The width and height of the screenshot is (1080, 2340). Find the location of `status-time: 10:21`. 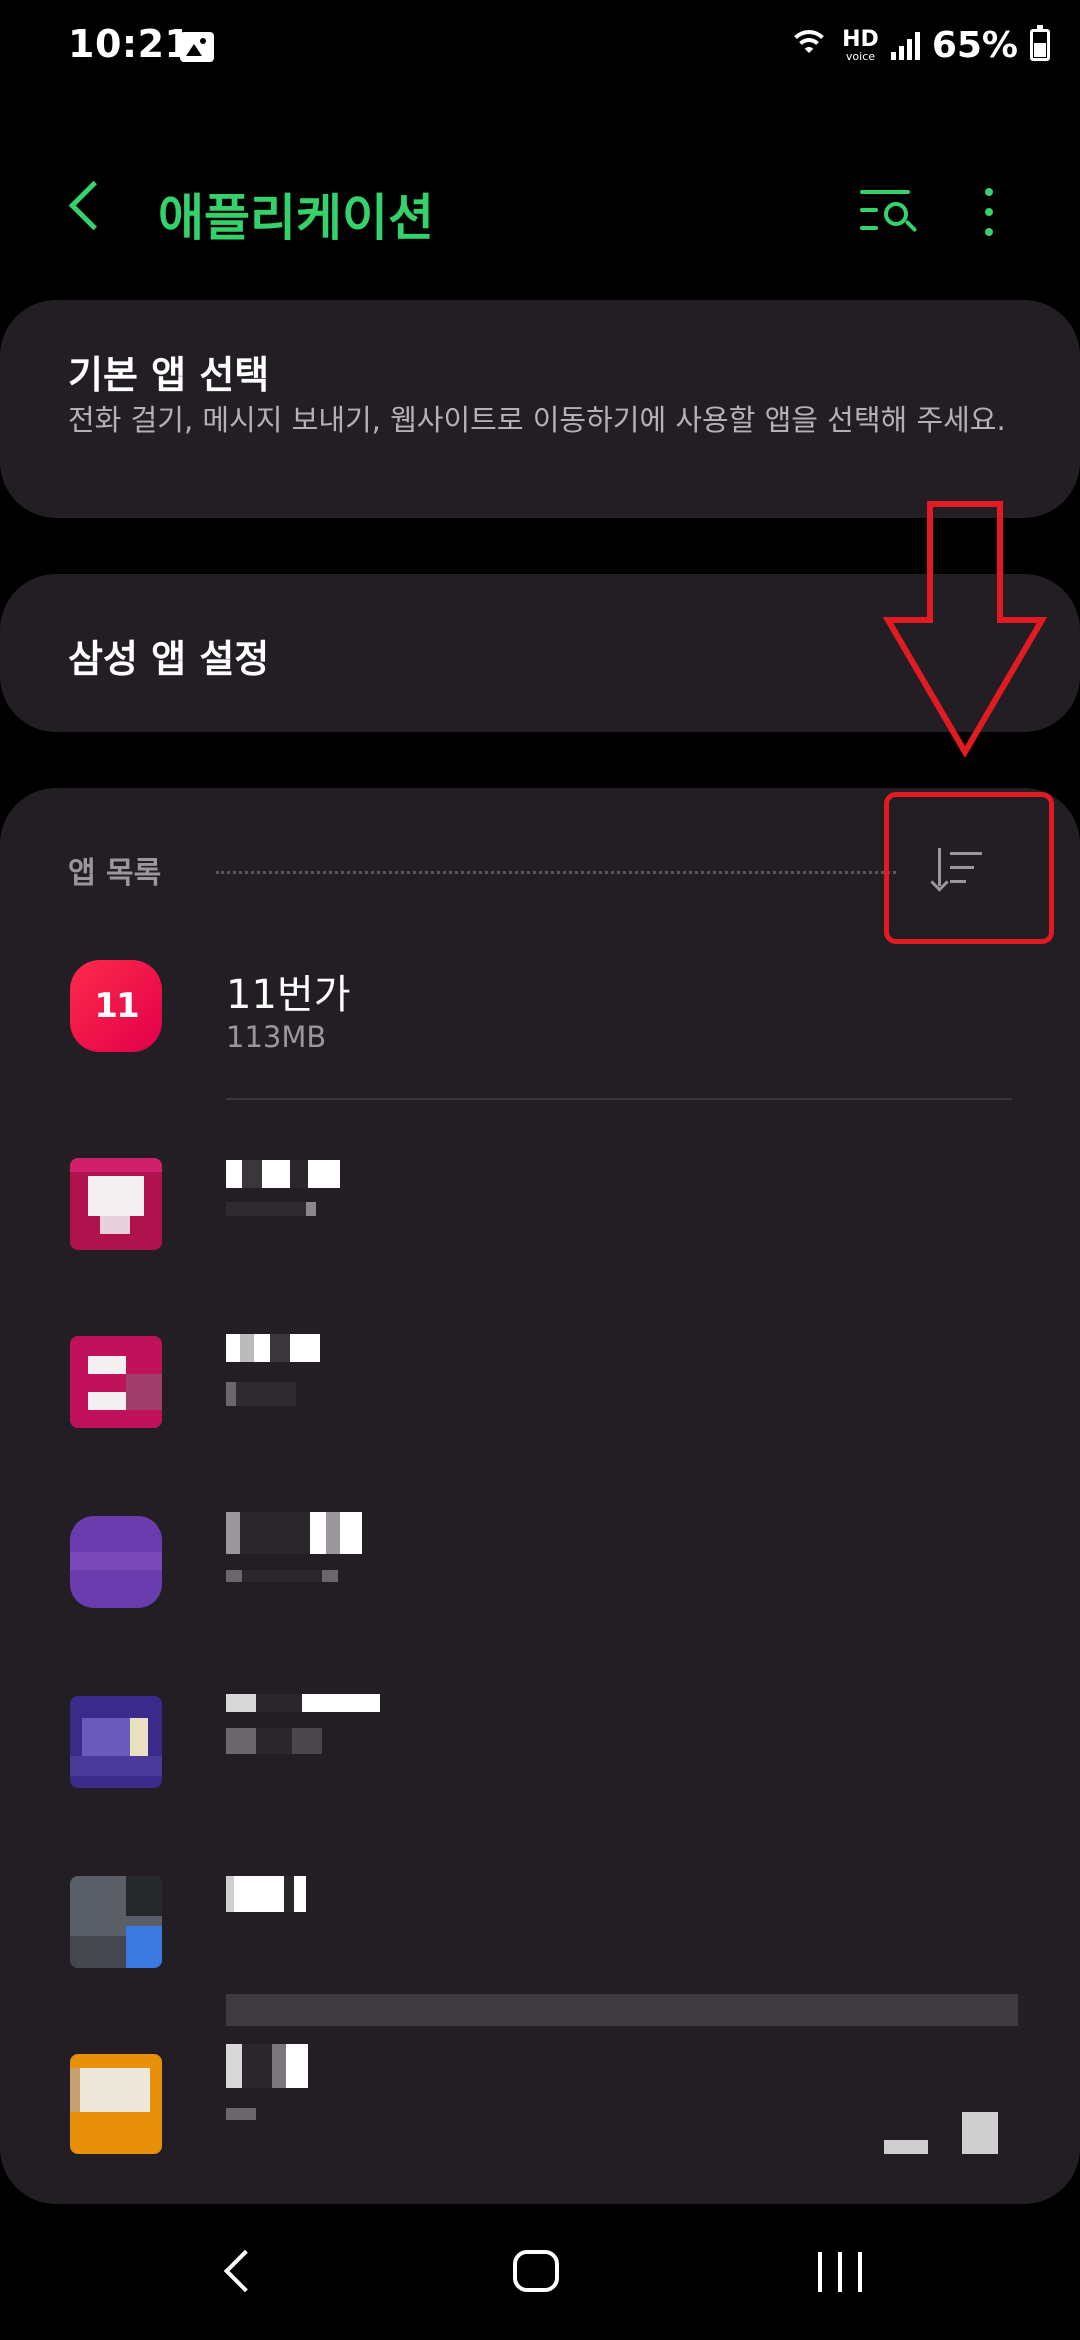

status-time: 10:21 is located at coordinates (130, 44).